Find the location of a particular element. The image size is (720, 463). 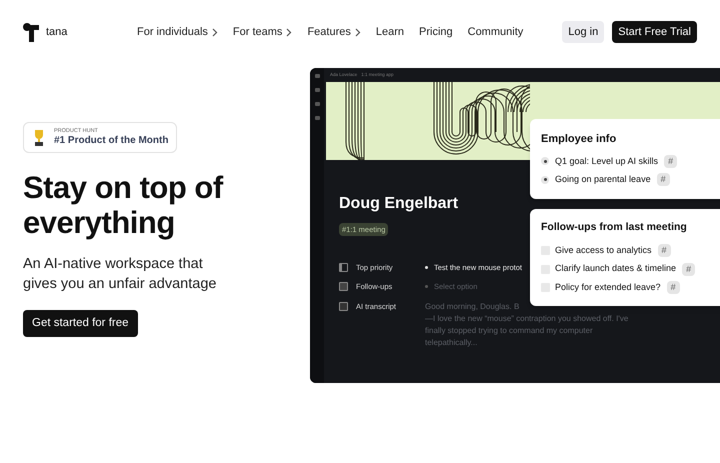

followup-item: Policy for extended leave? is located at coordinates (608, 287).